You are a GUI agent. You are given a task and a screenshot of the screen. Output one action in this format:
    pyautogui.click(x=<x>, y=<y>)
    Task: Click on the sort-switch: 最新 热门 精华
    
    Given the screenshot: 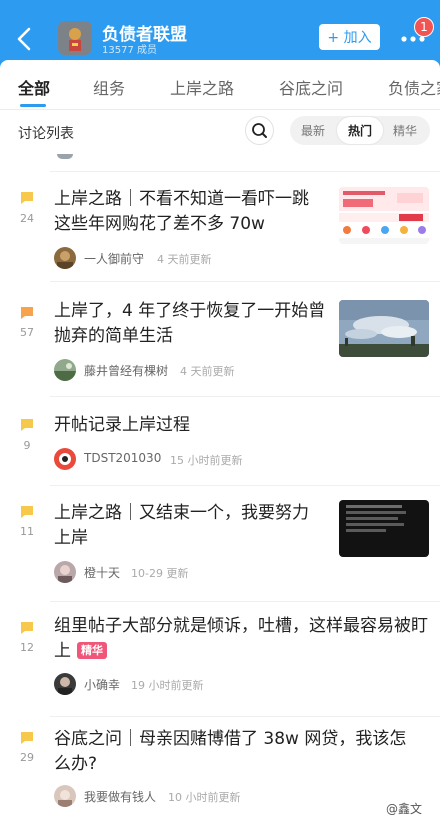 What is the action you would take?
    pyautogui.click(x=360, y=130)
    